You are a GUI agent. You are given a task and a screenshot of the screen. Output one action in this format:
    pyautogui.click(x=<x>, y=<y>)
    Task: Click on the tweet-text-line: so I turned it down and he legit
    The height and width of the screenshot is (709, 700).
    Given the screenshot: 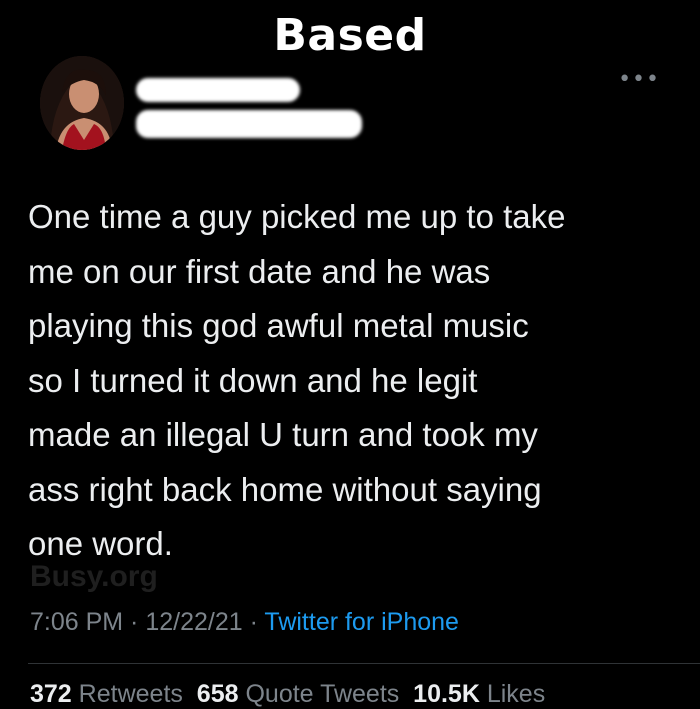 What is the action you would take?
    pyautogui.click(x=253, y=380)
    